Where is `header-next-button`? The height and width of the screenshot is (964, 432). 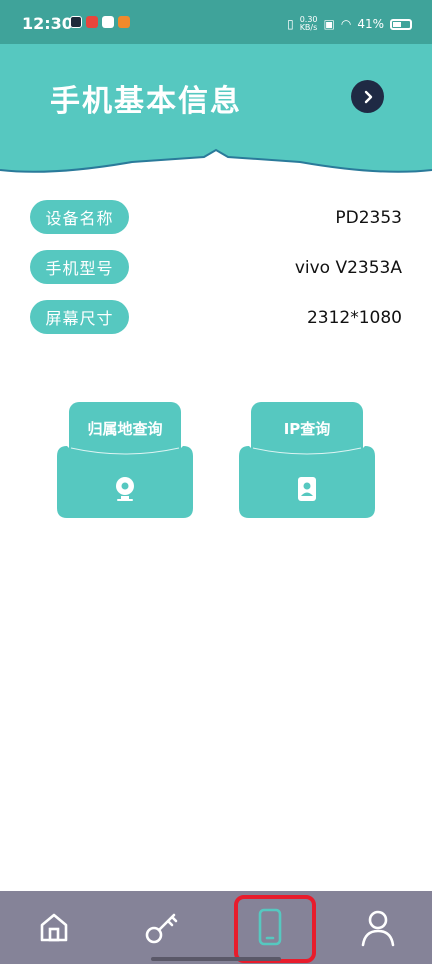
header-next-button is located at coordinates (367, 96).